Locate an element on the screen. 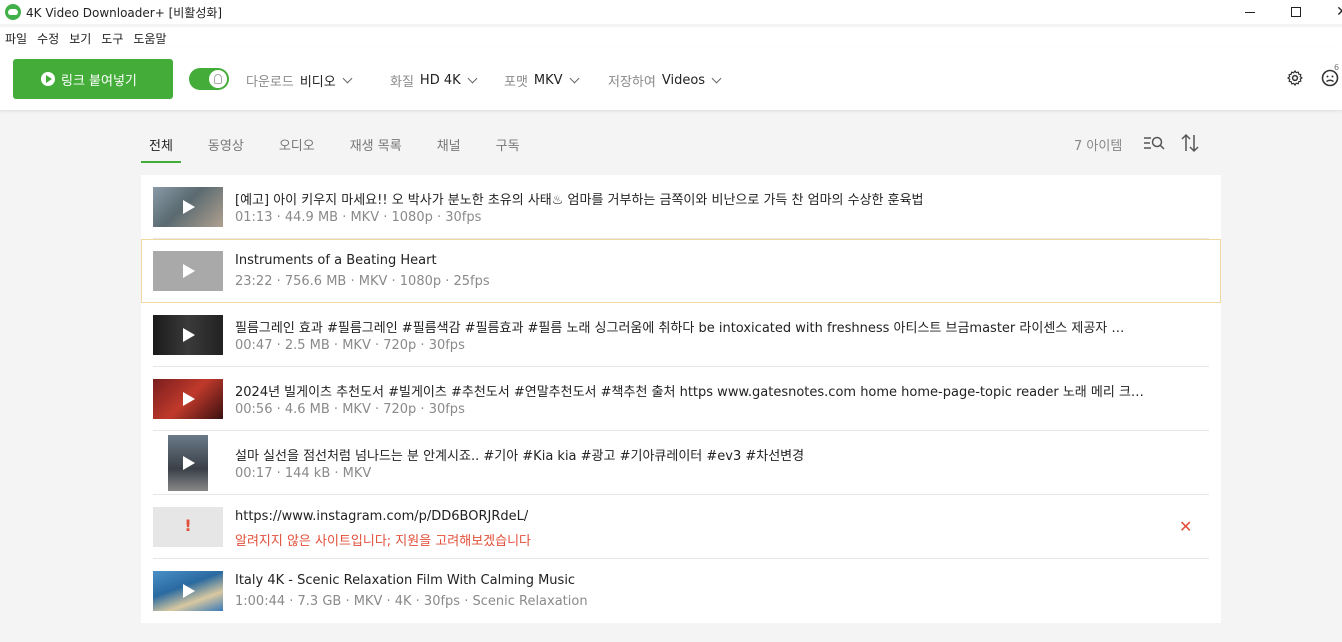 The height and width of the screenshot is (642, 1342). save-location-label: 저장하여 is located at coordinates (632, 82).